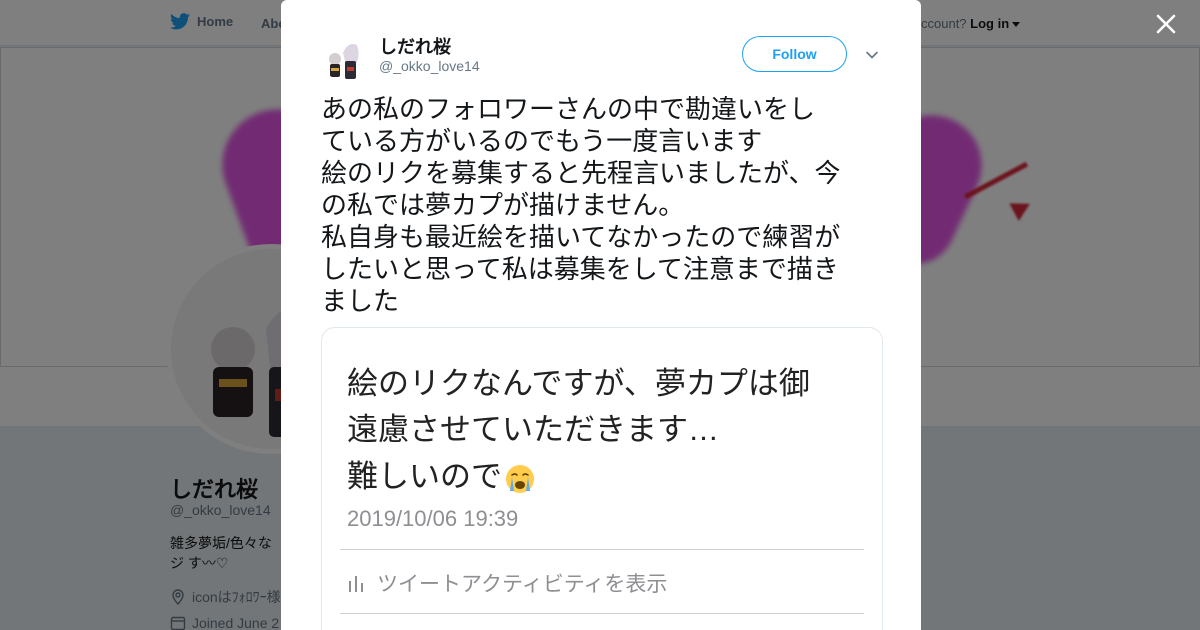 Image resolution: width=1200 pixels, height=630 pixels. Describe the element at coordinates (503, 205) in the screenshot. I see `tweet-text-line: の私では夢カプが描けません。` at that location.